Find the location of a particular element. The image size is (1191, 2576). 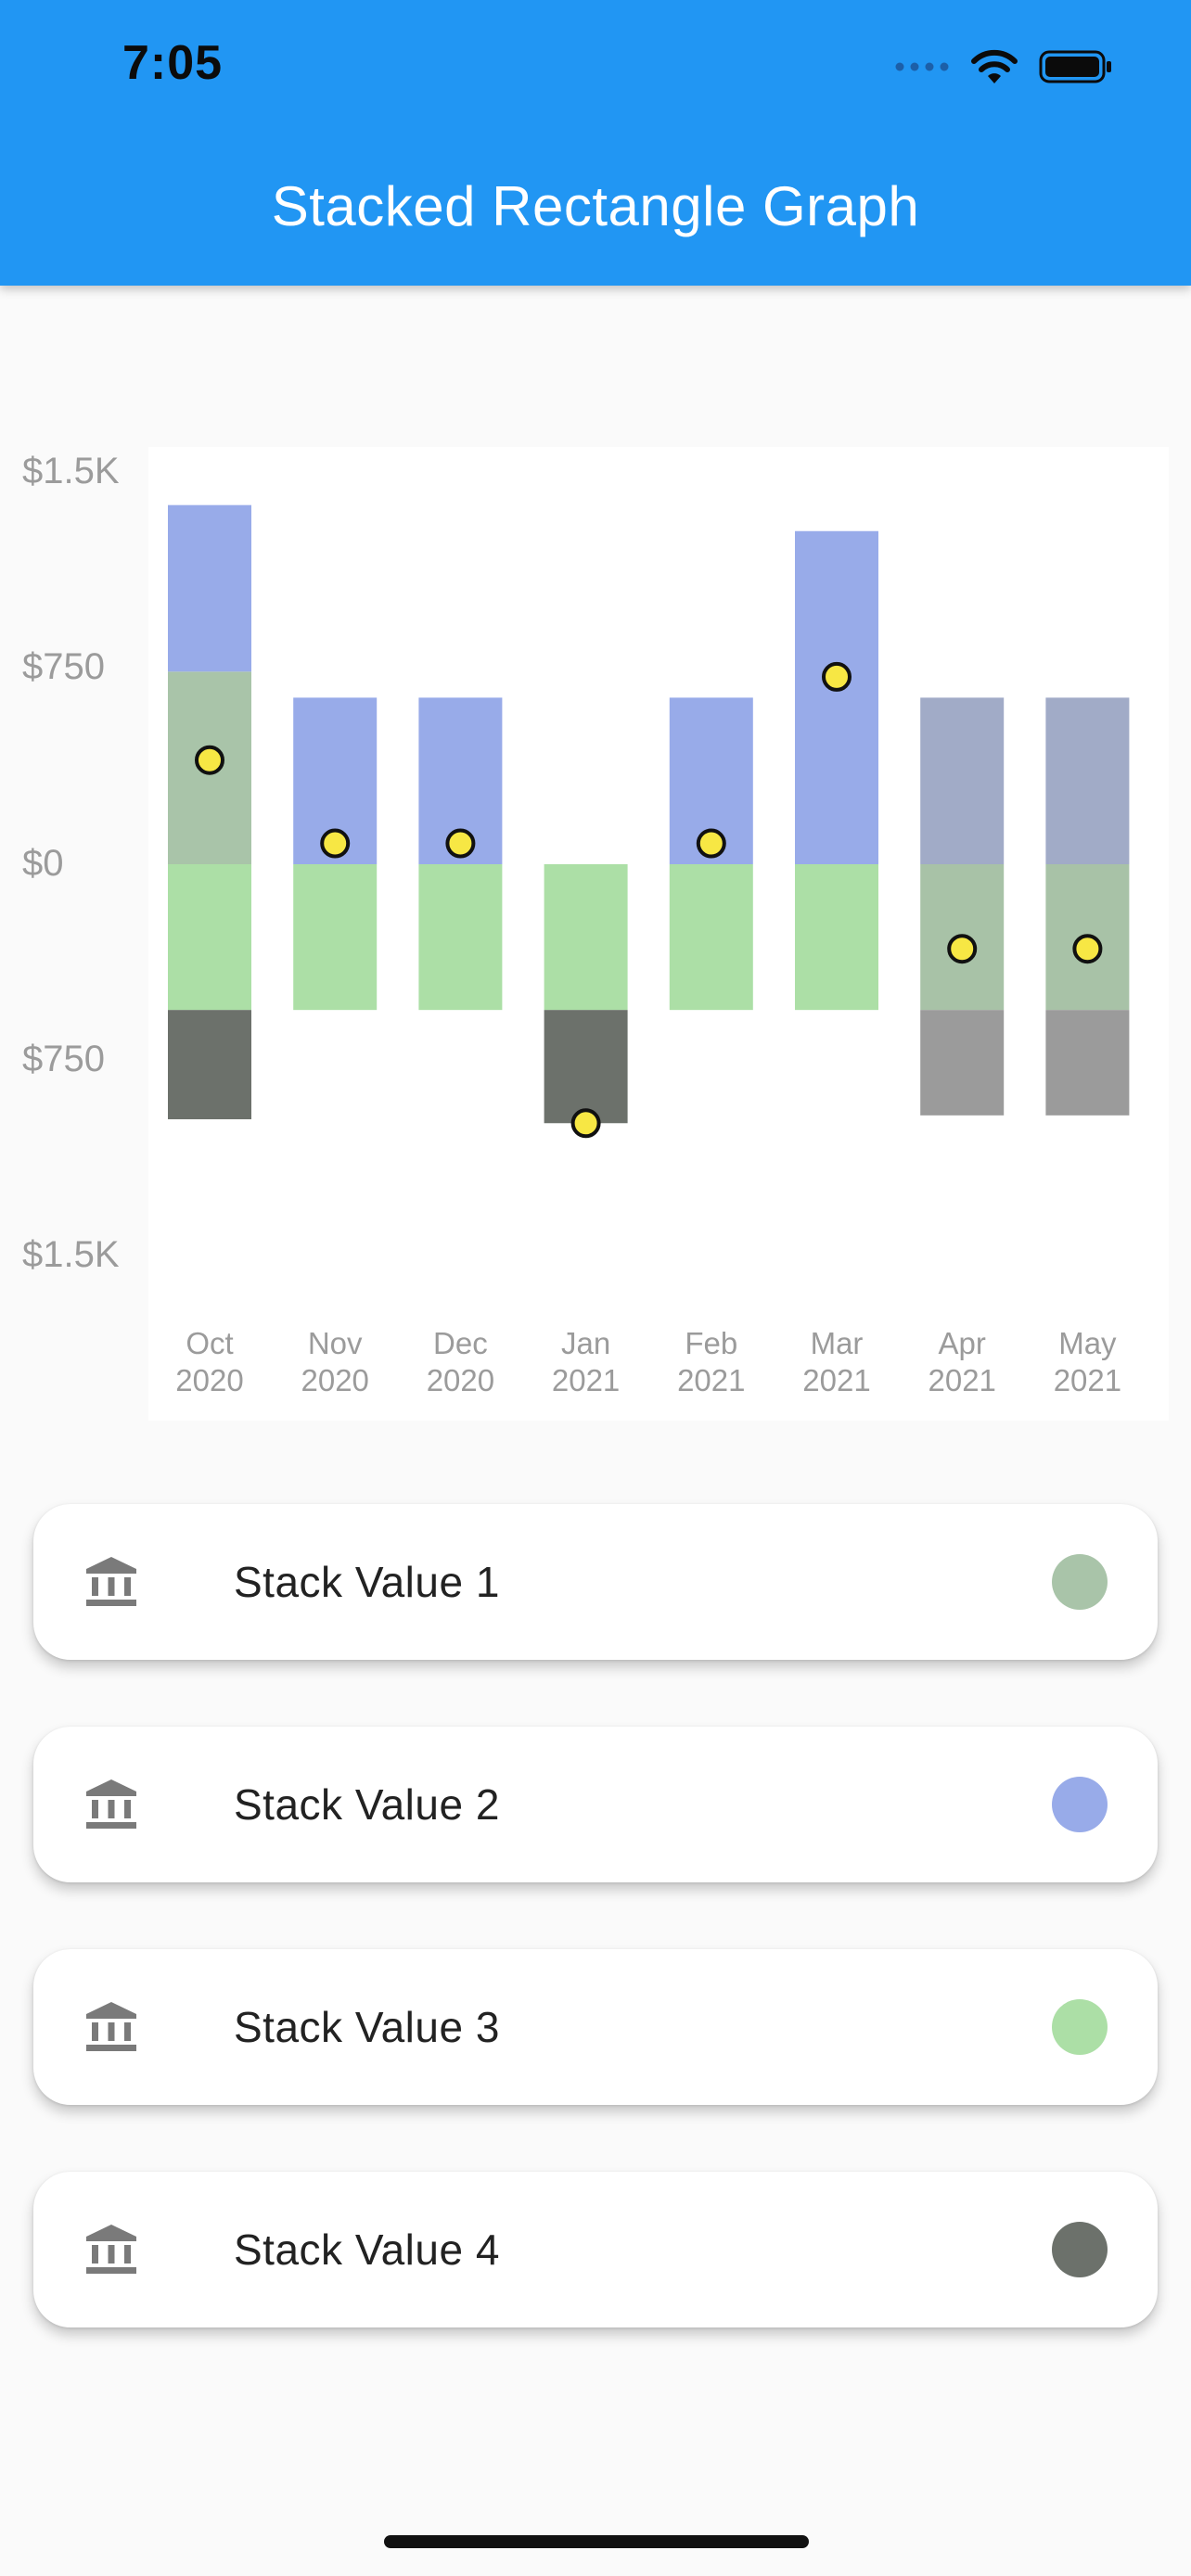

x-tick-label-month: Dec is located at coordinates (460, 1343).